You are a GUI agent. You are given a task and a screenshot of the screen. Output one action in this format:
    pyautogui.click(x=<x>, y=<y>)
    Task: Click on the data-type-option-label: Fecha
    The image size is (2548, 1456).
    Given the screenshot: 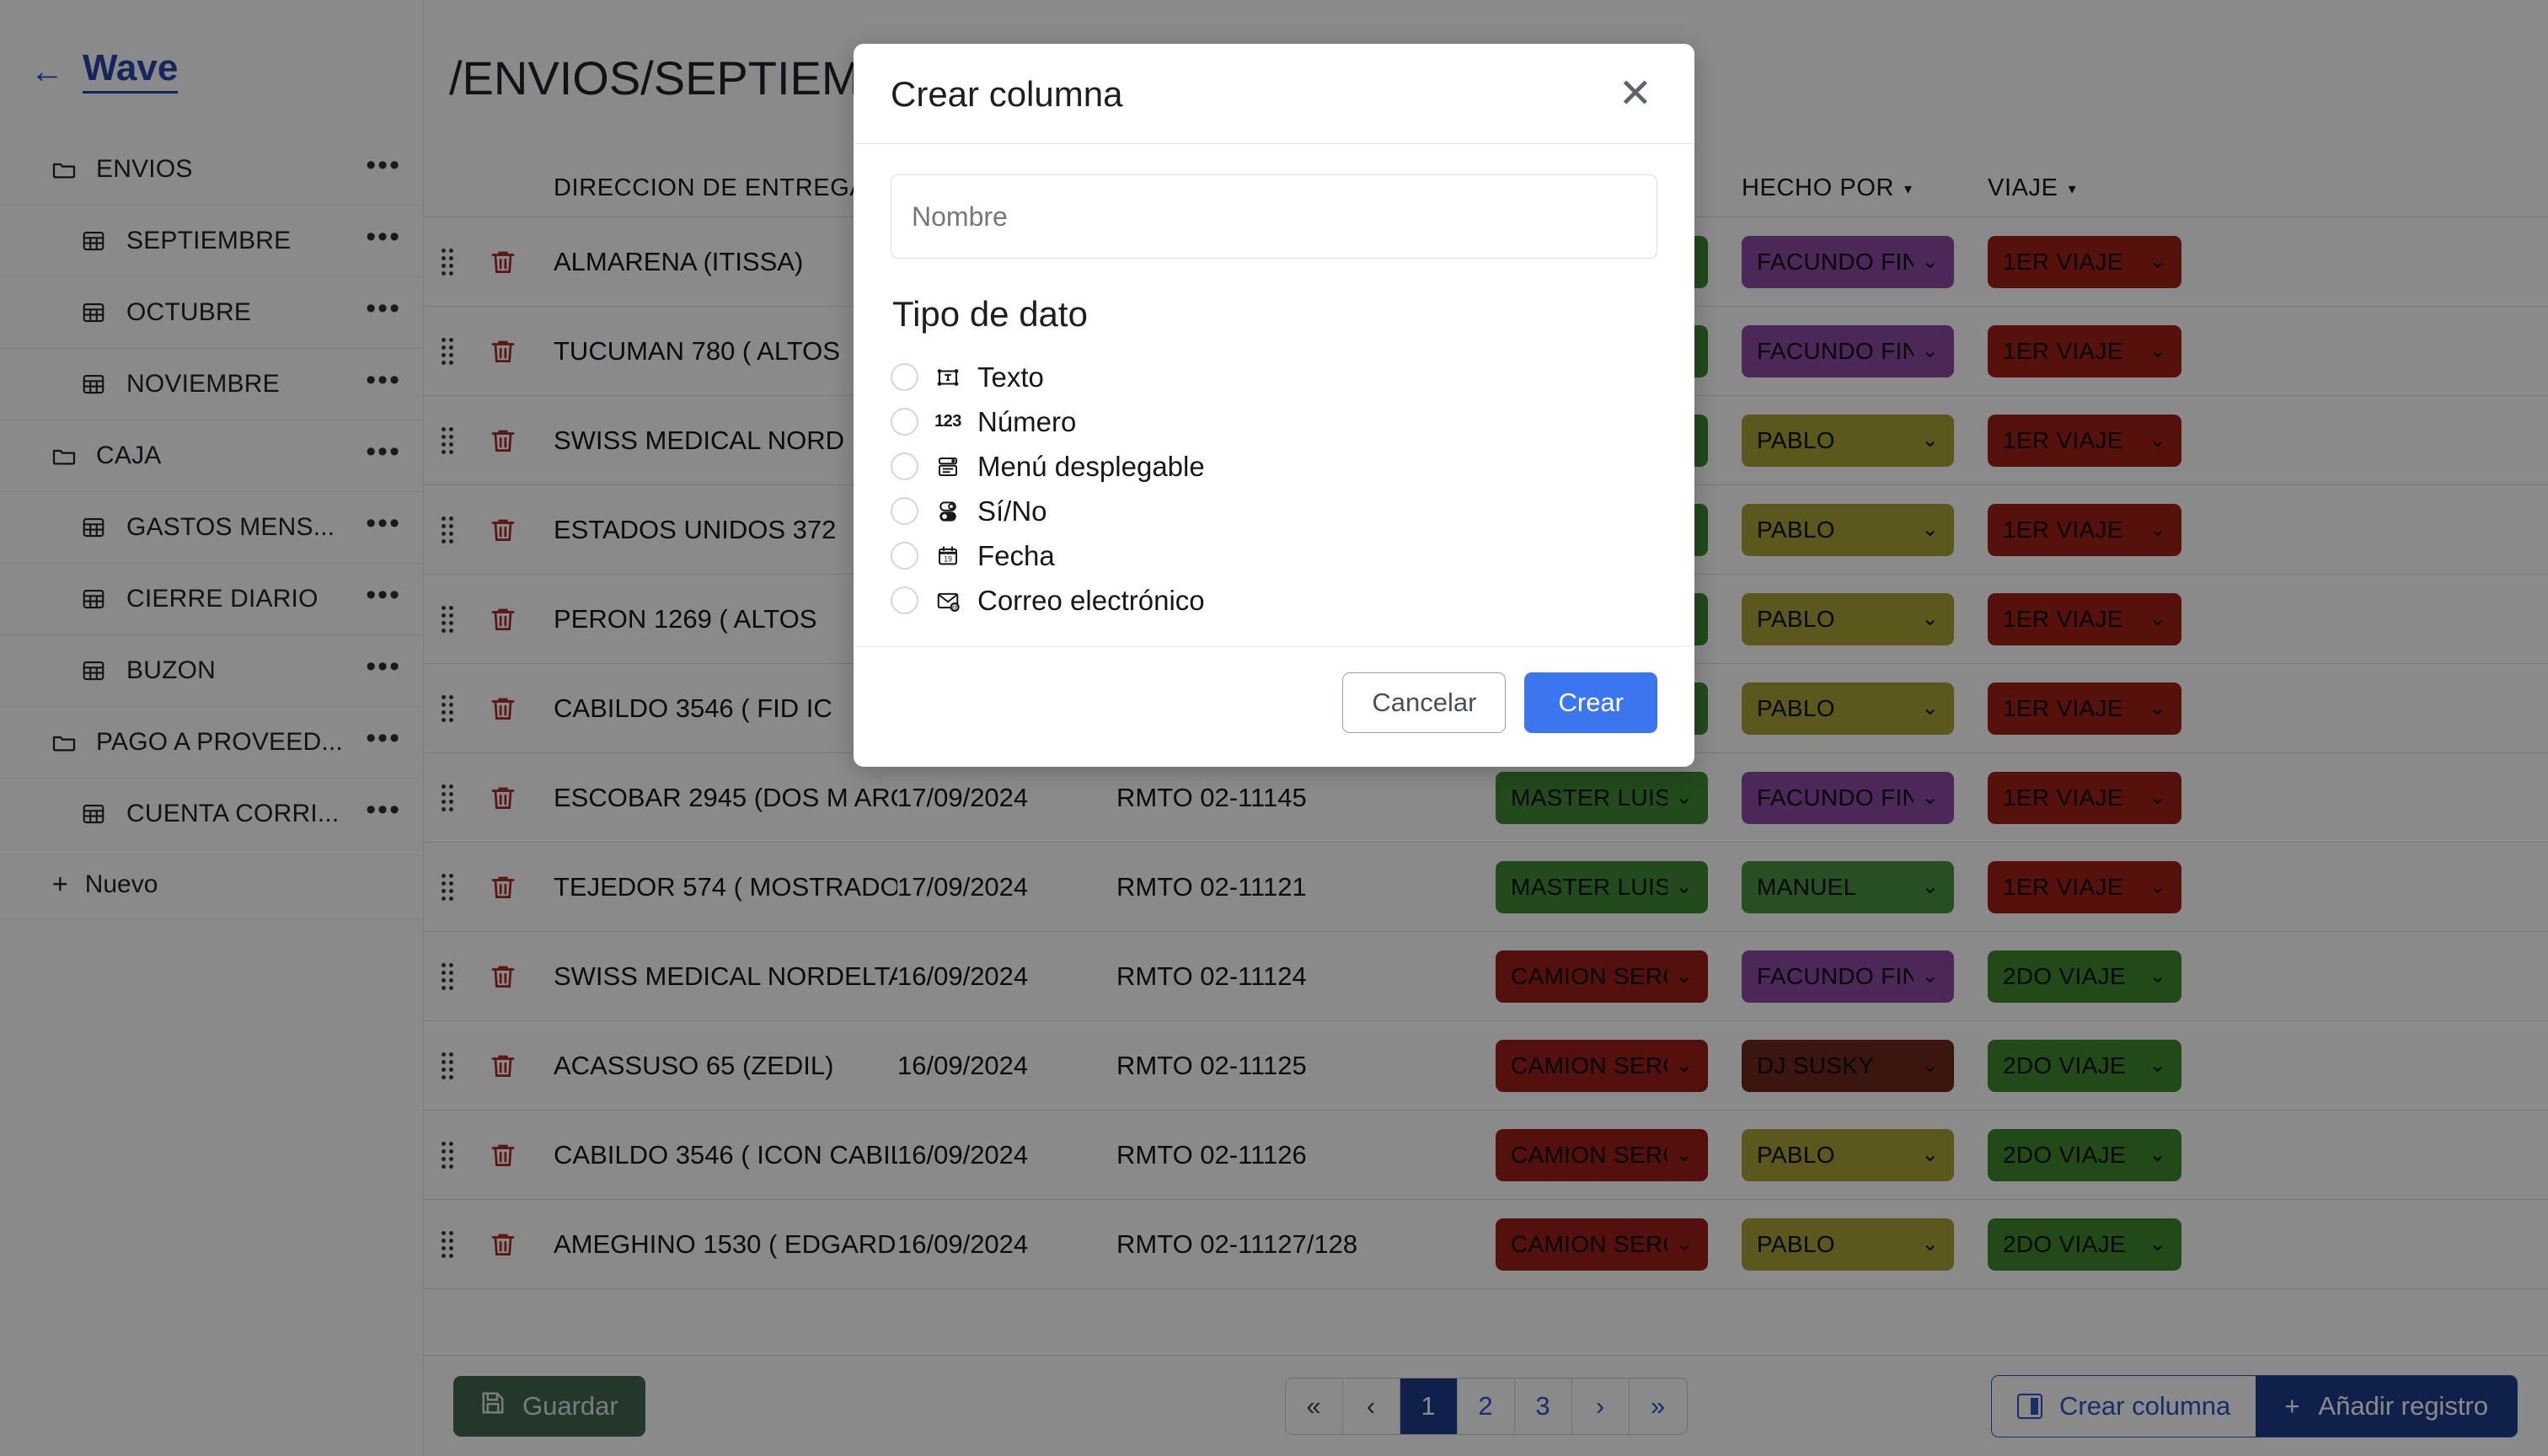 What is the action you would take?
    pyautogui.click(x=1016, y=555)
    